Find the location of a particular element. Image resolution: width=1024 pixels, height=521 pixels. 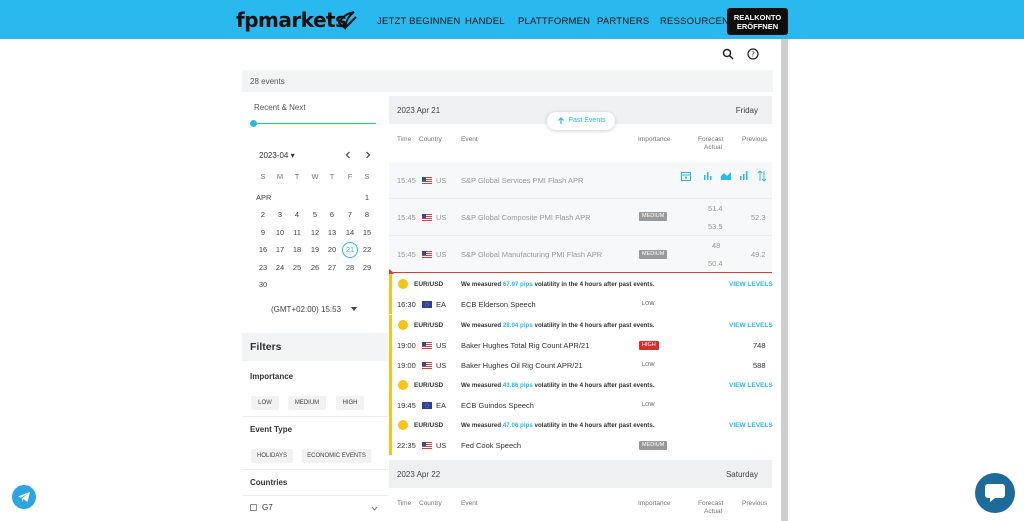

past-events-button: Past Events is located at coordinates (581, 121).